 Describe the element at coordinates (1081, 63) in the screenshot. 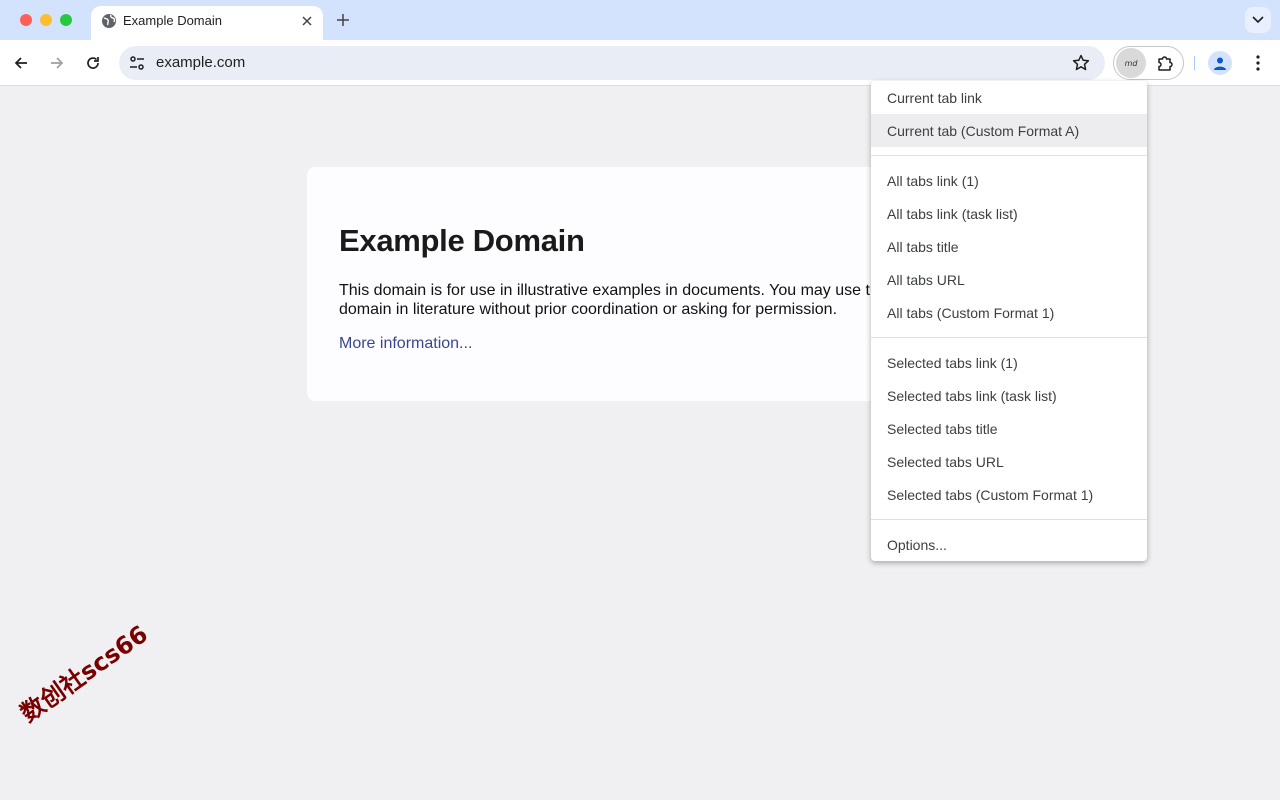

I see `bookmark-star-icon` at that location.